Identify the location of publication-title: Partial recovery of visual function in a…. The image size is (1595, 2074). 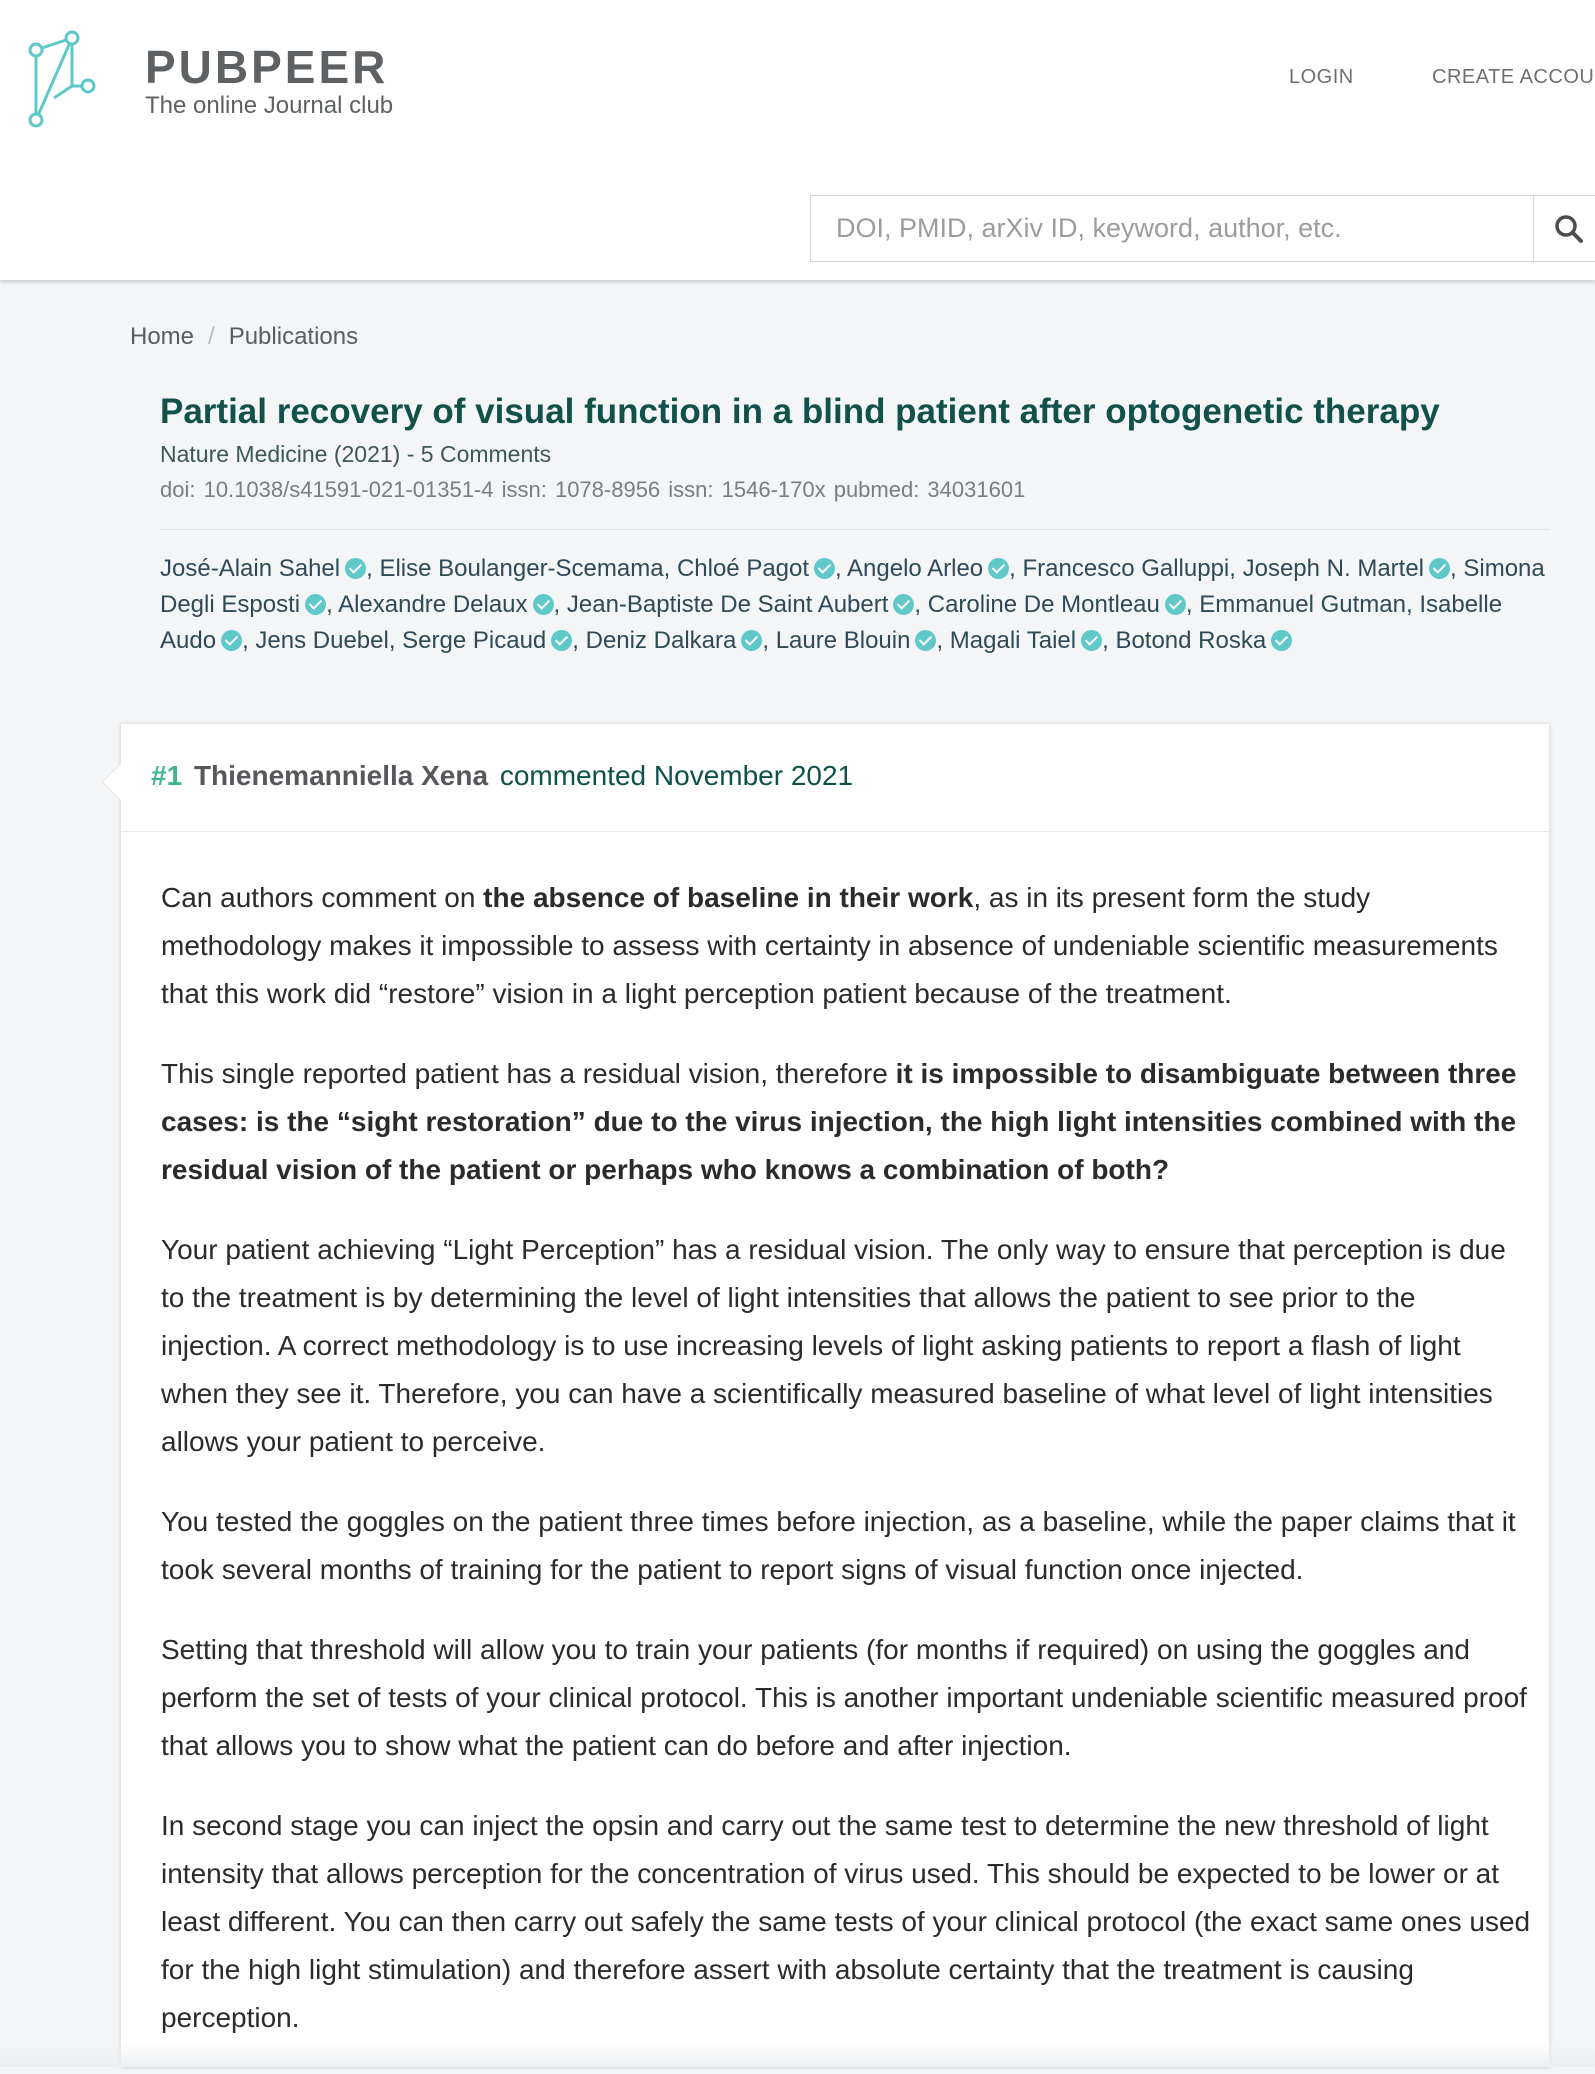
(860, 412).